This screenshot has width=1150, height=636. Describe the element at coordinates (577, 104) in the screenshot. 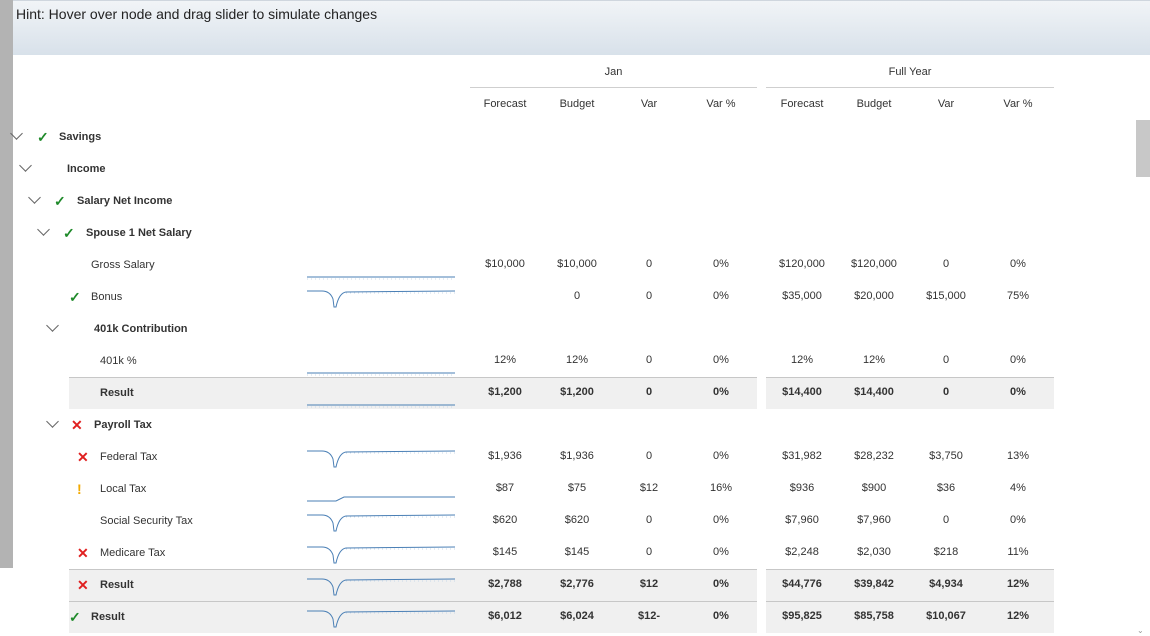

I see `col-jan-budget: Budget` at that location.